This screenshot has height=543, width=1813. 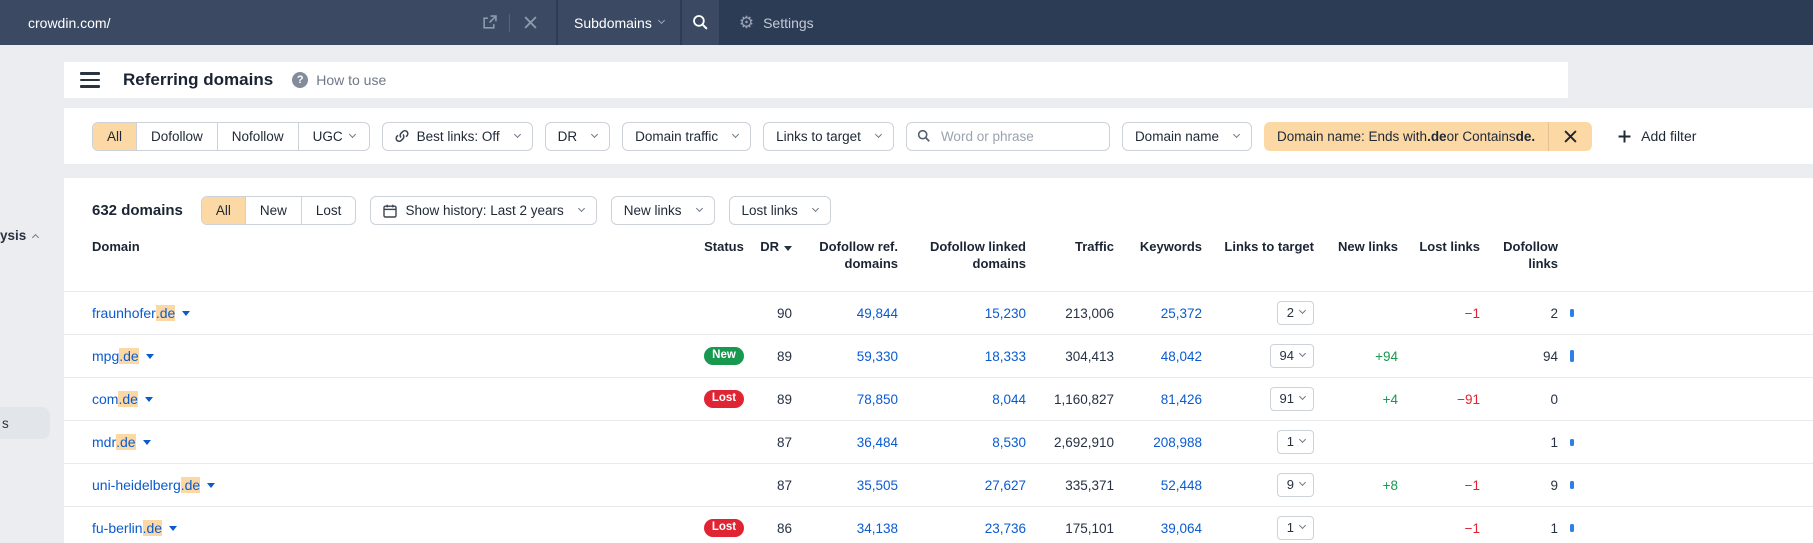 What do you see at coordinates (272, 210) in the screenshot?
I see `tab-status-new: New` at bounding box center [272, 210].